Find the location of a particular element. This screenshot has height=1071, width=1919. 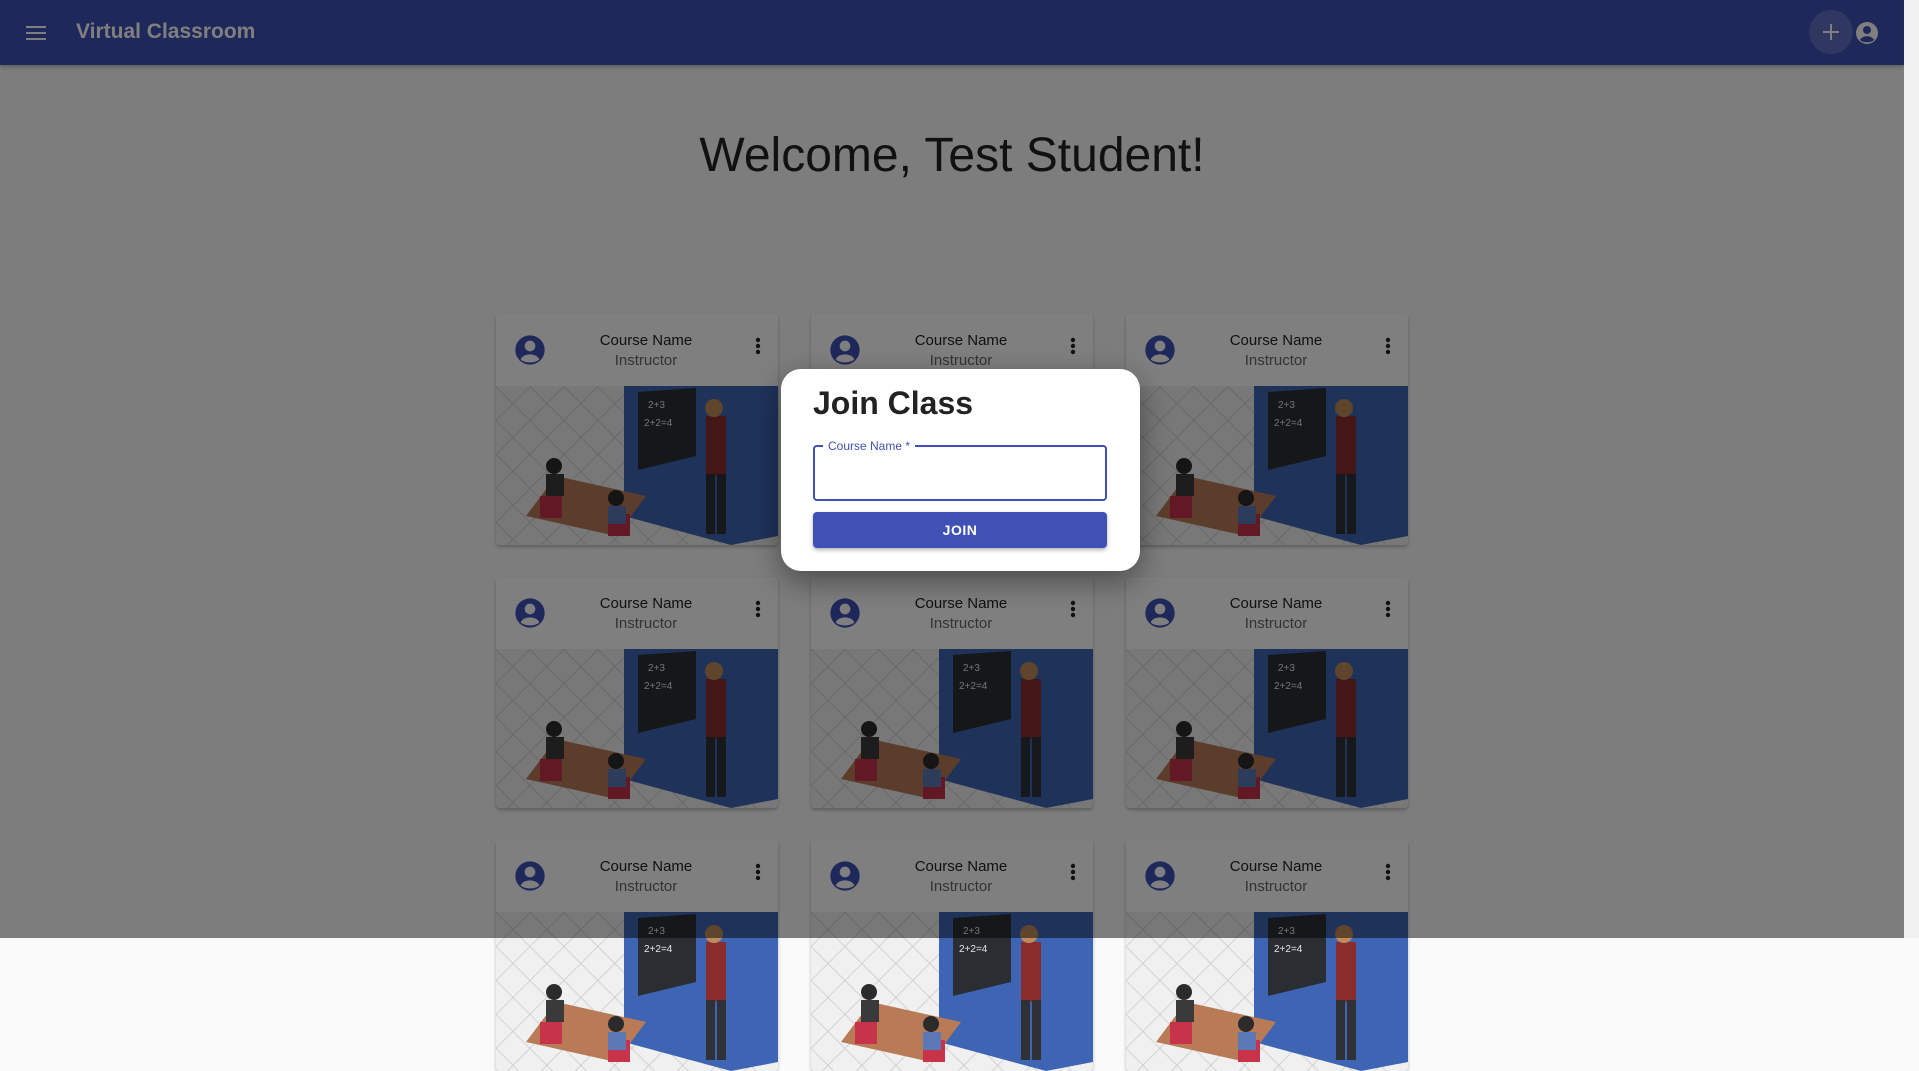

course-name-field: Course Name * is located at coordinates (960, 470).